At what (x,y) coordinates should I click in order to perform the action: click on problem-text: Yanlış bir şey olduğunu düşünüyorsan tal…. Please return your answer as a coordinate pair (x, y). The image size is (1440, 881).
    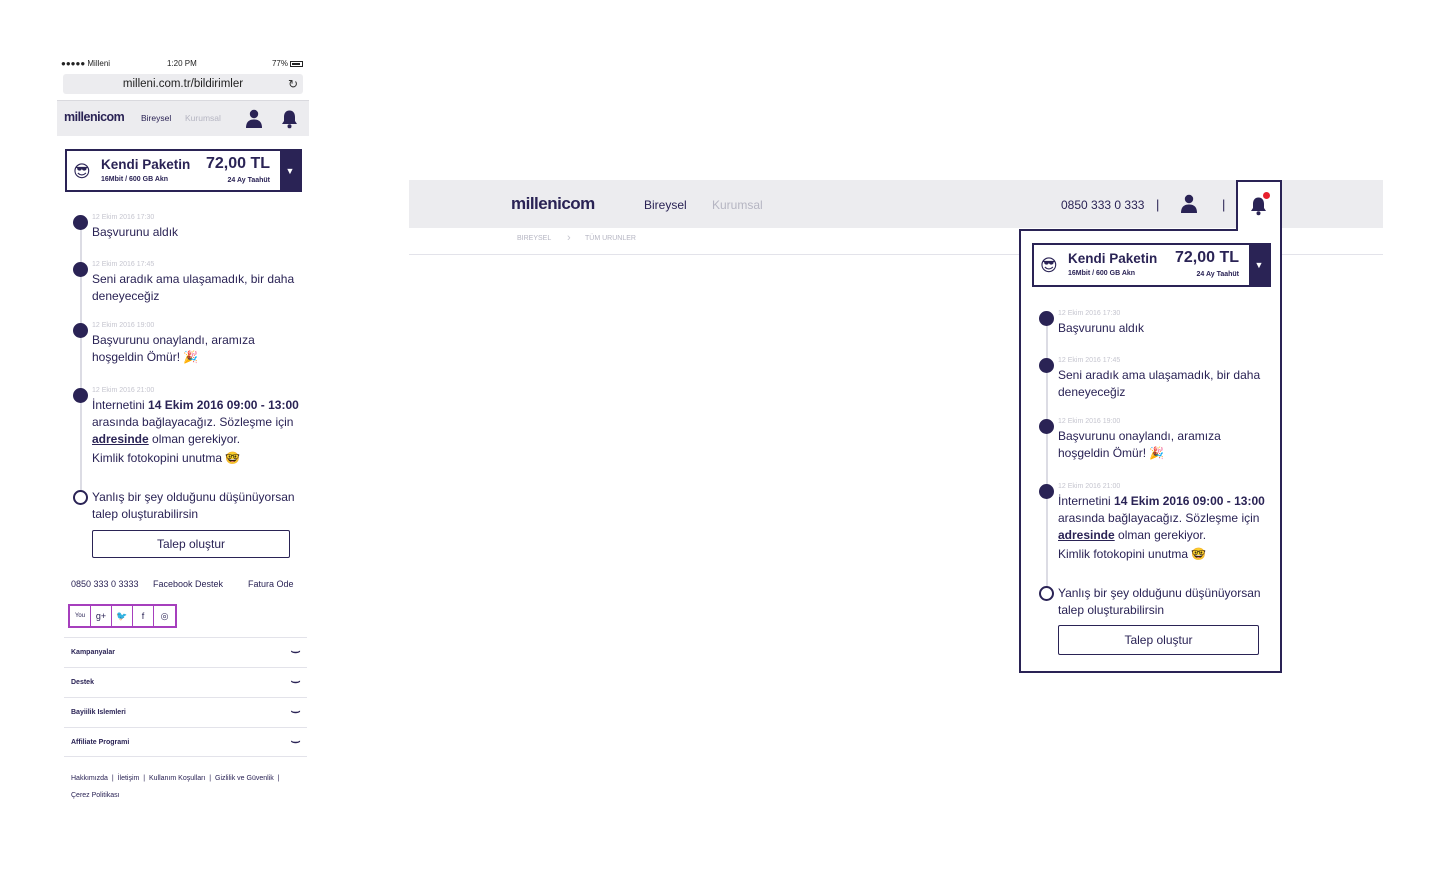
    Looking at the image, I should click on (193, 505).